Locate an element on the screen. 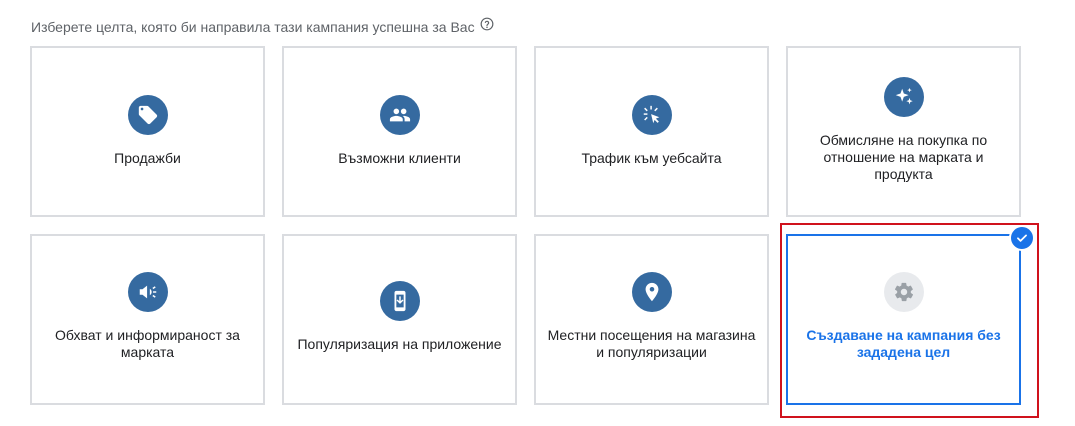 This screenshot has height=426, width=1075. goal-card-brand-awareness: Обхват и информираност за марката is located at coordinates (147, 319).